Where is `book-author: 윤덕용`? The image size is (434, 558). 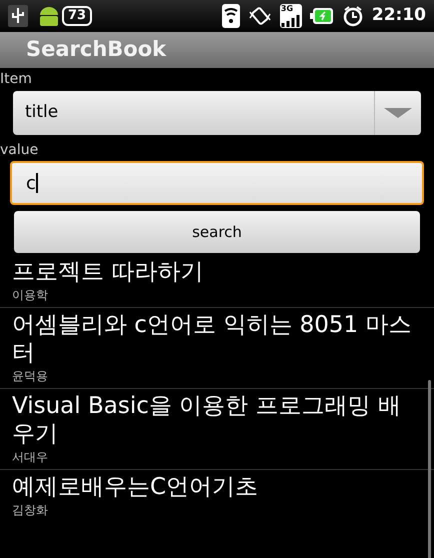 book-author: 윤덕용 is located at coordinates (30, 376).